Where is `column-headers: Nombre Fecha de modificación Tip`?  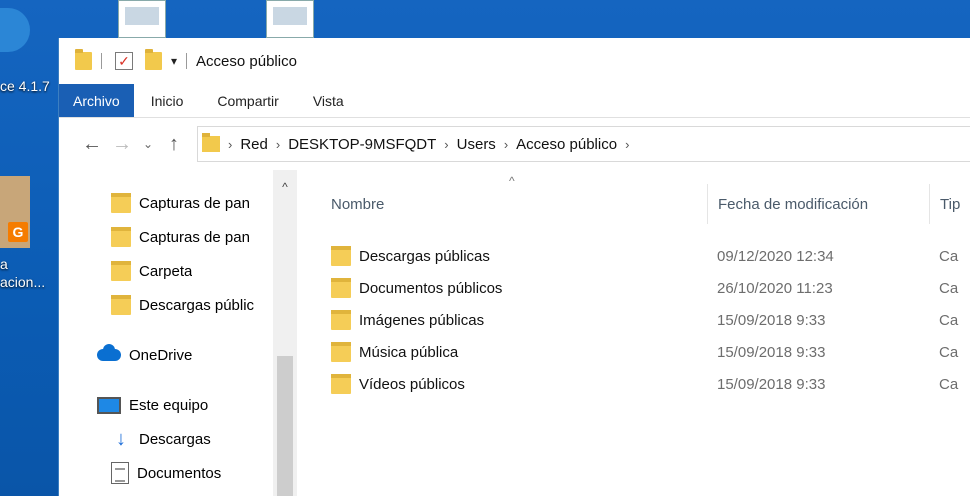 column-headers: Nombre Fecha de modificación Tip is located at coordinates (633, 204).